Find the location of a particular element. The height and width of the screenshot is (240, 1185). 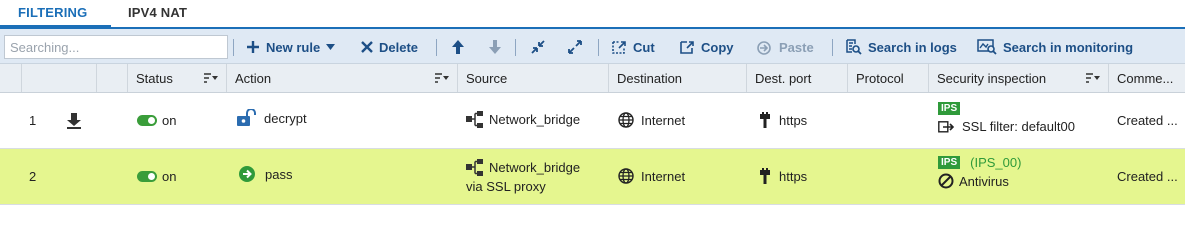

header-protocol-label: Protocol is located at coordinates (880, 78).